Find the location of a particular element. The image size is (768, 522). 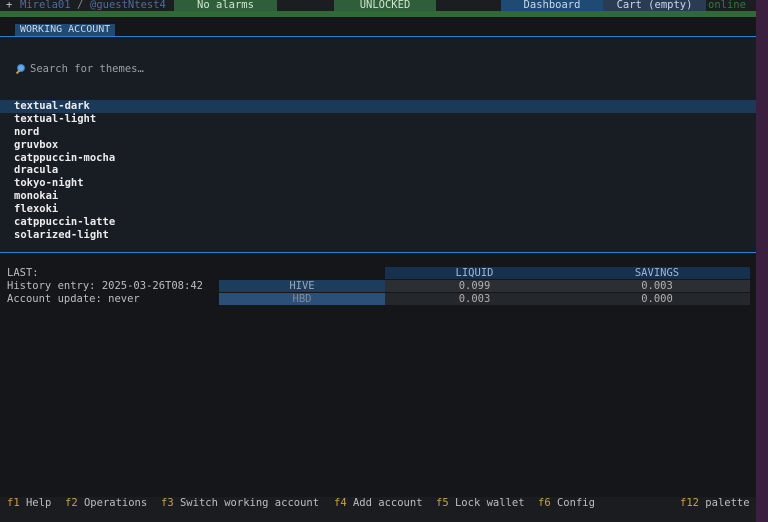

hbd-liquid: 0.003 is located at coordinates (474, 299).